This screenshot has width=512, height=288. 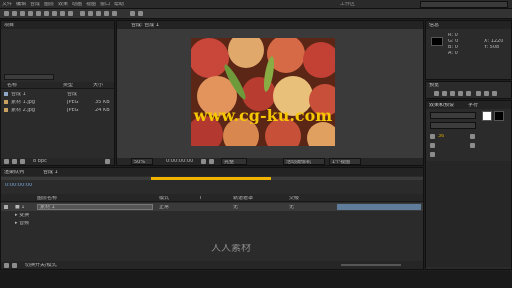 What do you see at coordinates (98, 85) in the screenshot?
I see `column-size: 大小` at bounding box center [98, 85].